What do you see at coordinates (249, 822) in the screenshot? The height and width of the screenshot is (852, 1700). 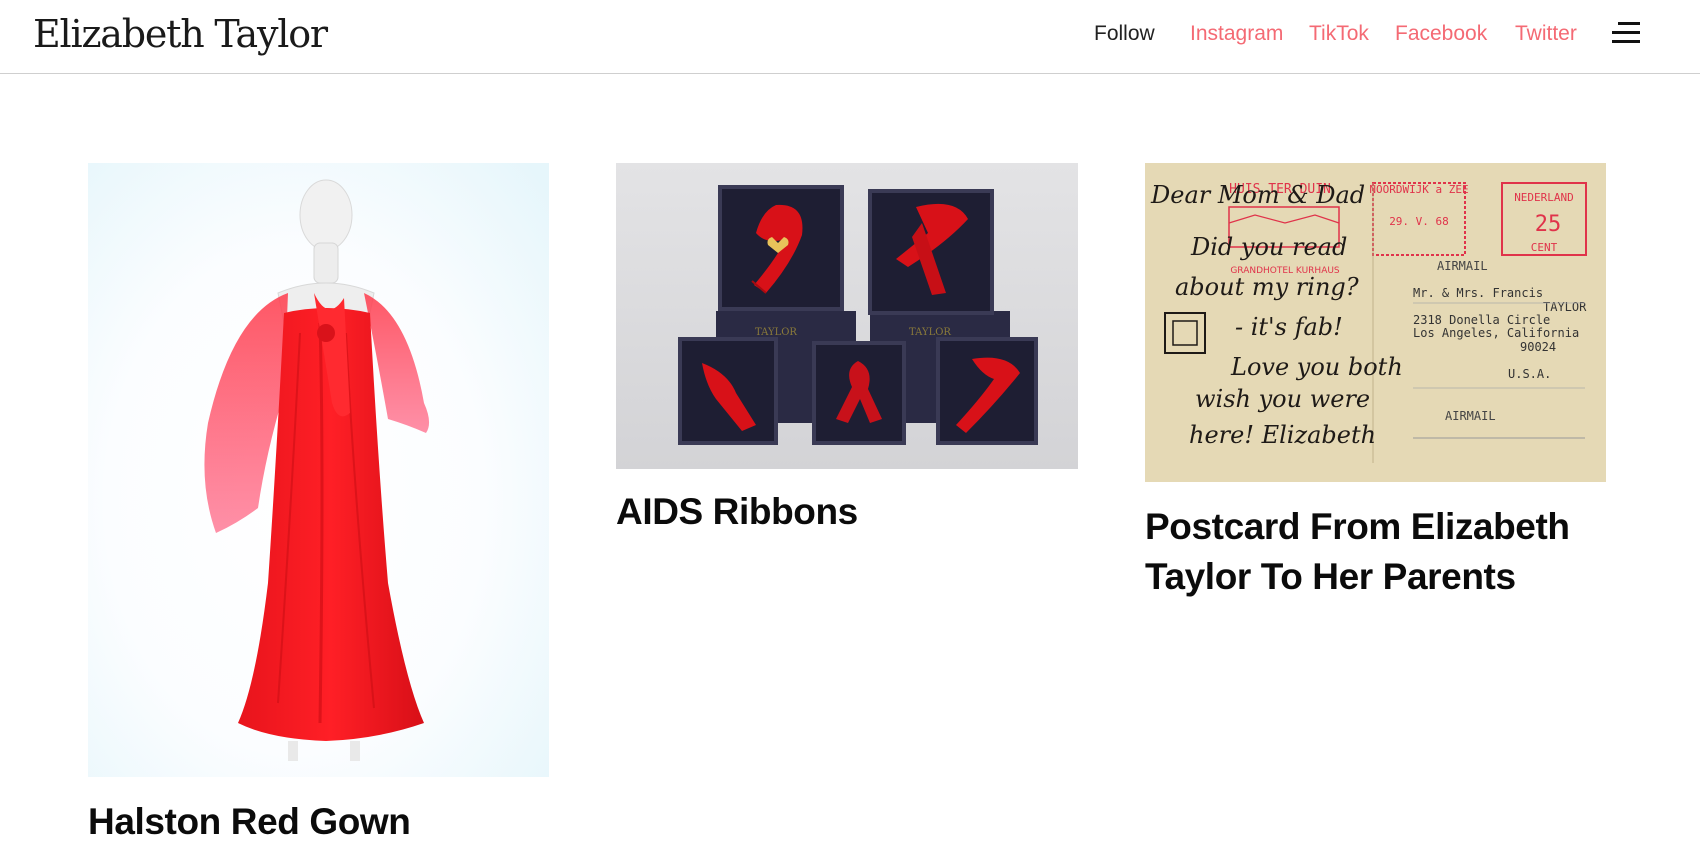 I see `card-title: Halston Red Gown` at bounding box center [249, 822].